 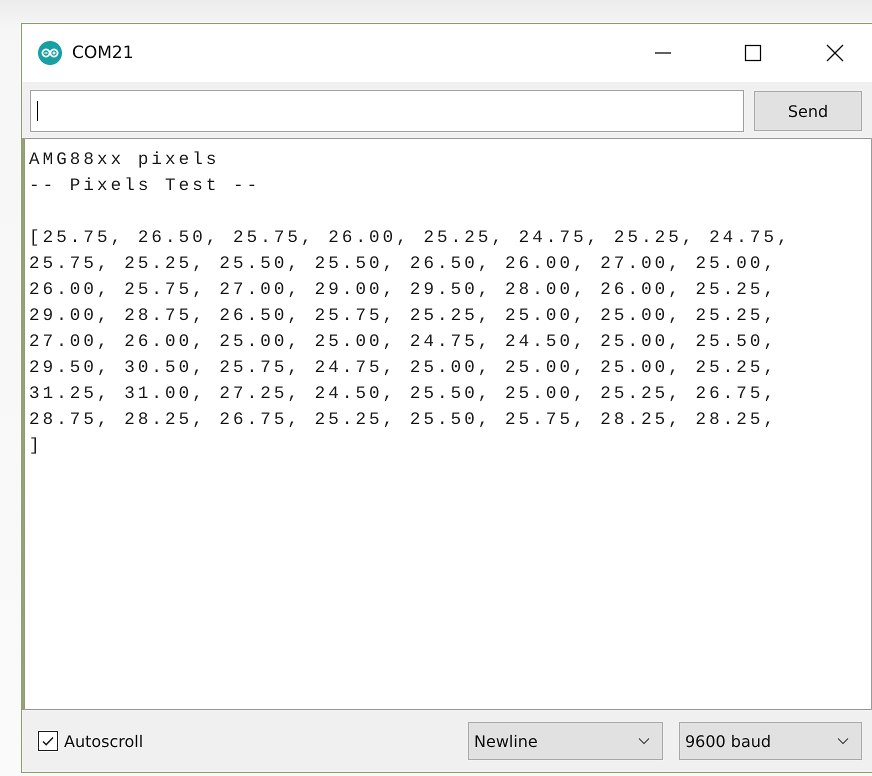 I want to click on output-line: ], so click(x=36, y=446).